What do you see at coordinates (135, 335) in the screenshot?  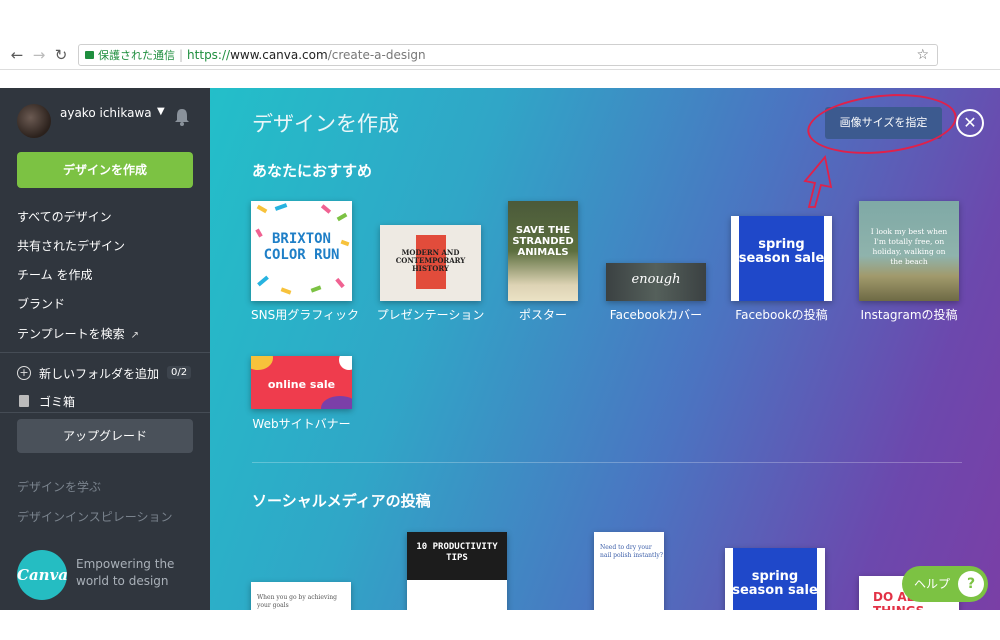 I see `external-link-icon: ↗` at bounding box center [135, 335].